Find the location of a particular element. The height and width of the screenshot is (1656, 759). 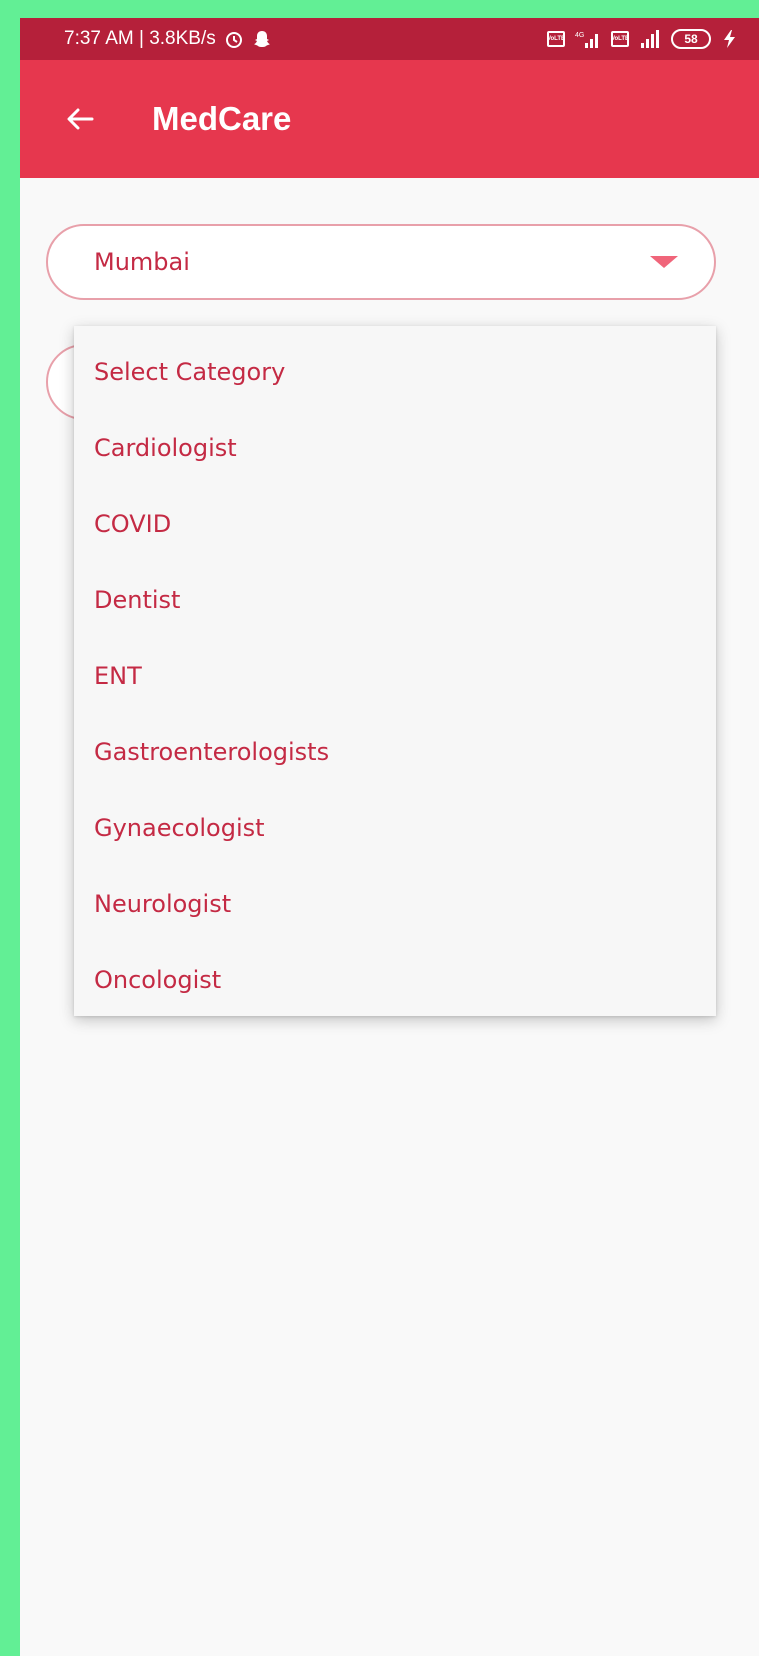

snapchat-icon is located at coordinates (262, 39).